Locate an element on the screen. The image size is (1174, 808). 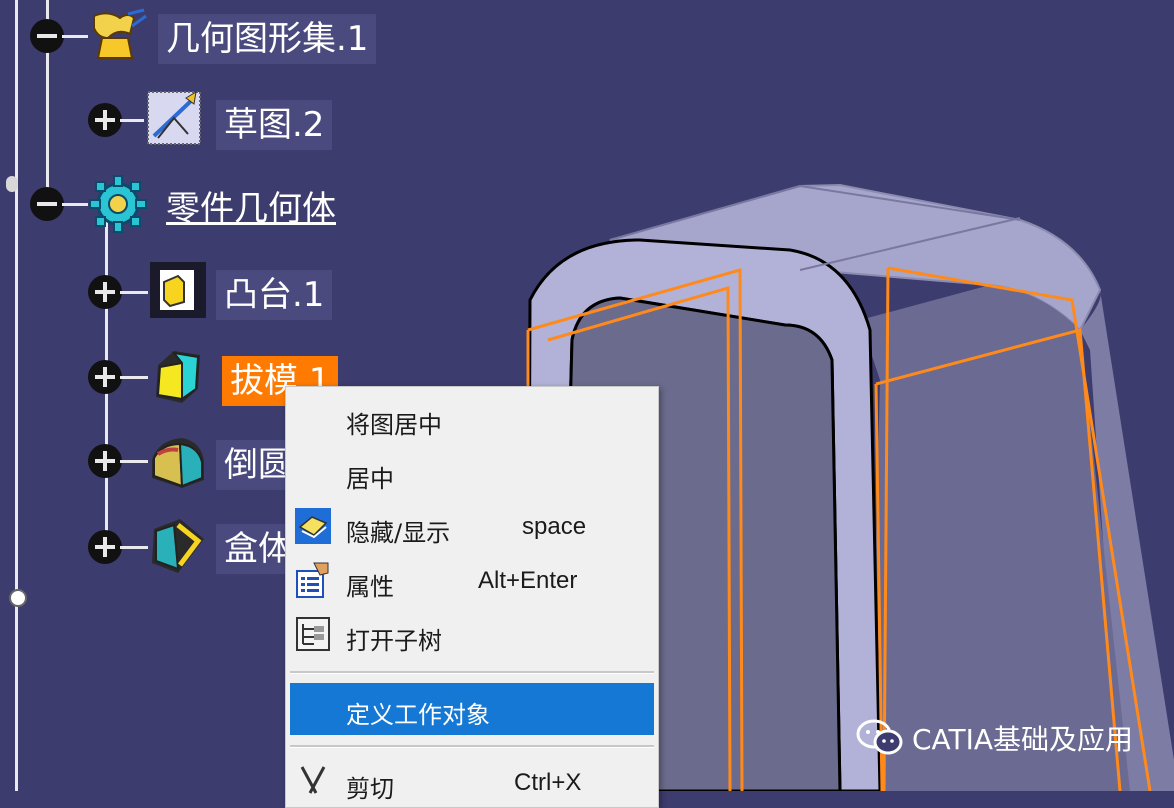
shell-icon is located at coordinates (178, 546).